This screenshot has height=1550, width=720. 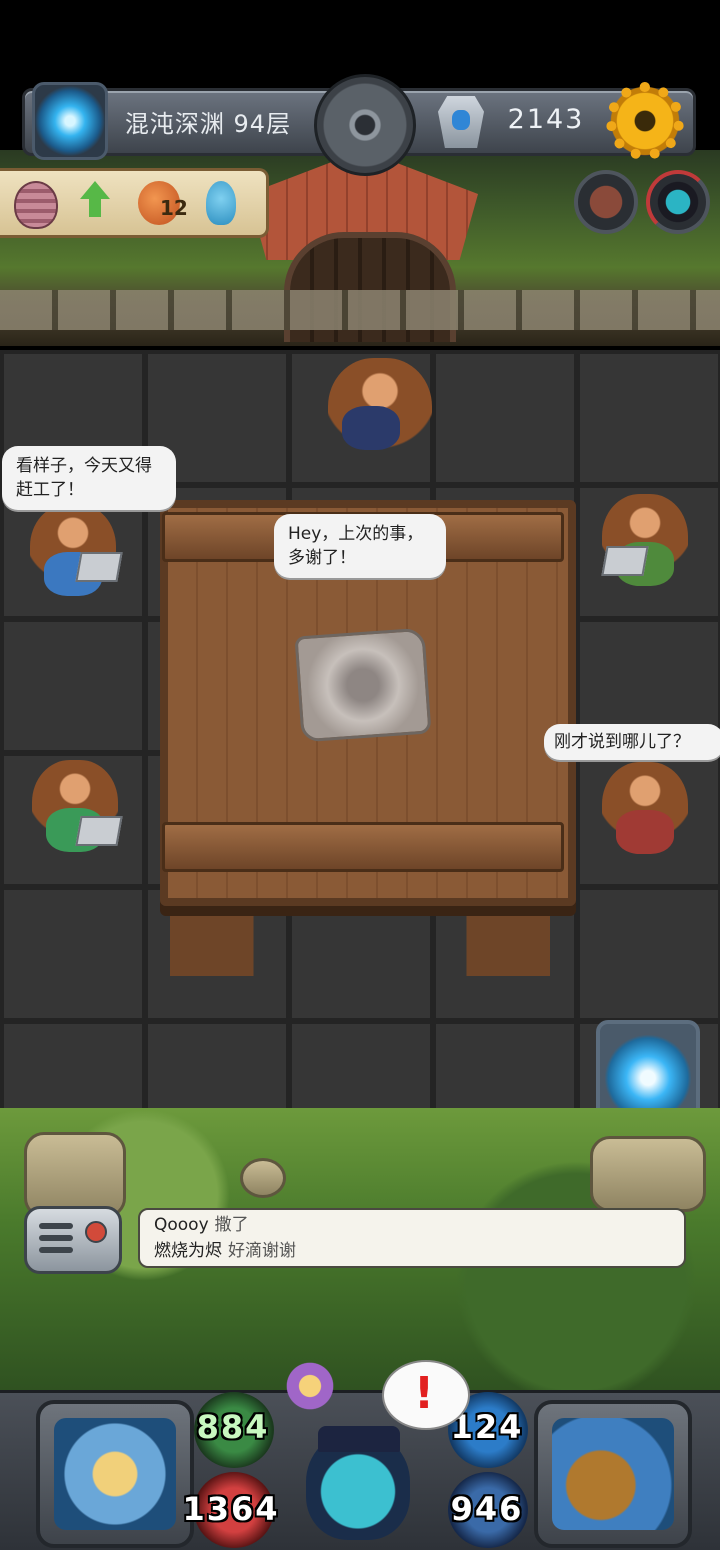 What do you see at coordinates (233, 1427) in the screenshot?
I see `attack-value: 884` at bounding box center [233, 1427].